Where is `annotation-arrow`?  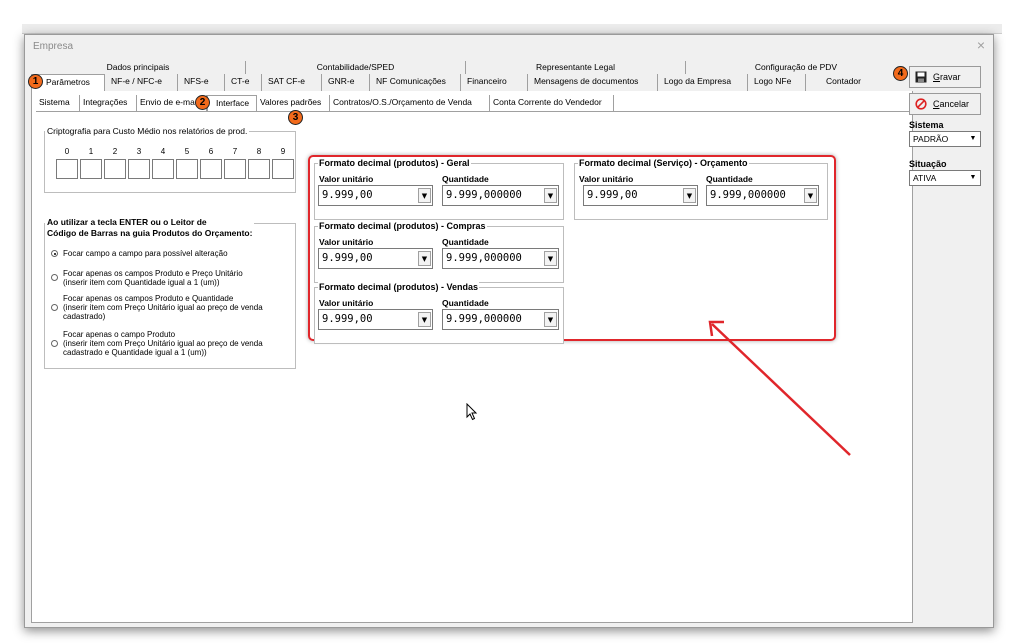 annotation-arrow is located at coordinates (779, 388).